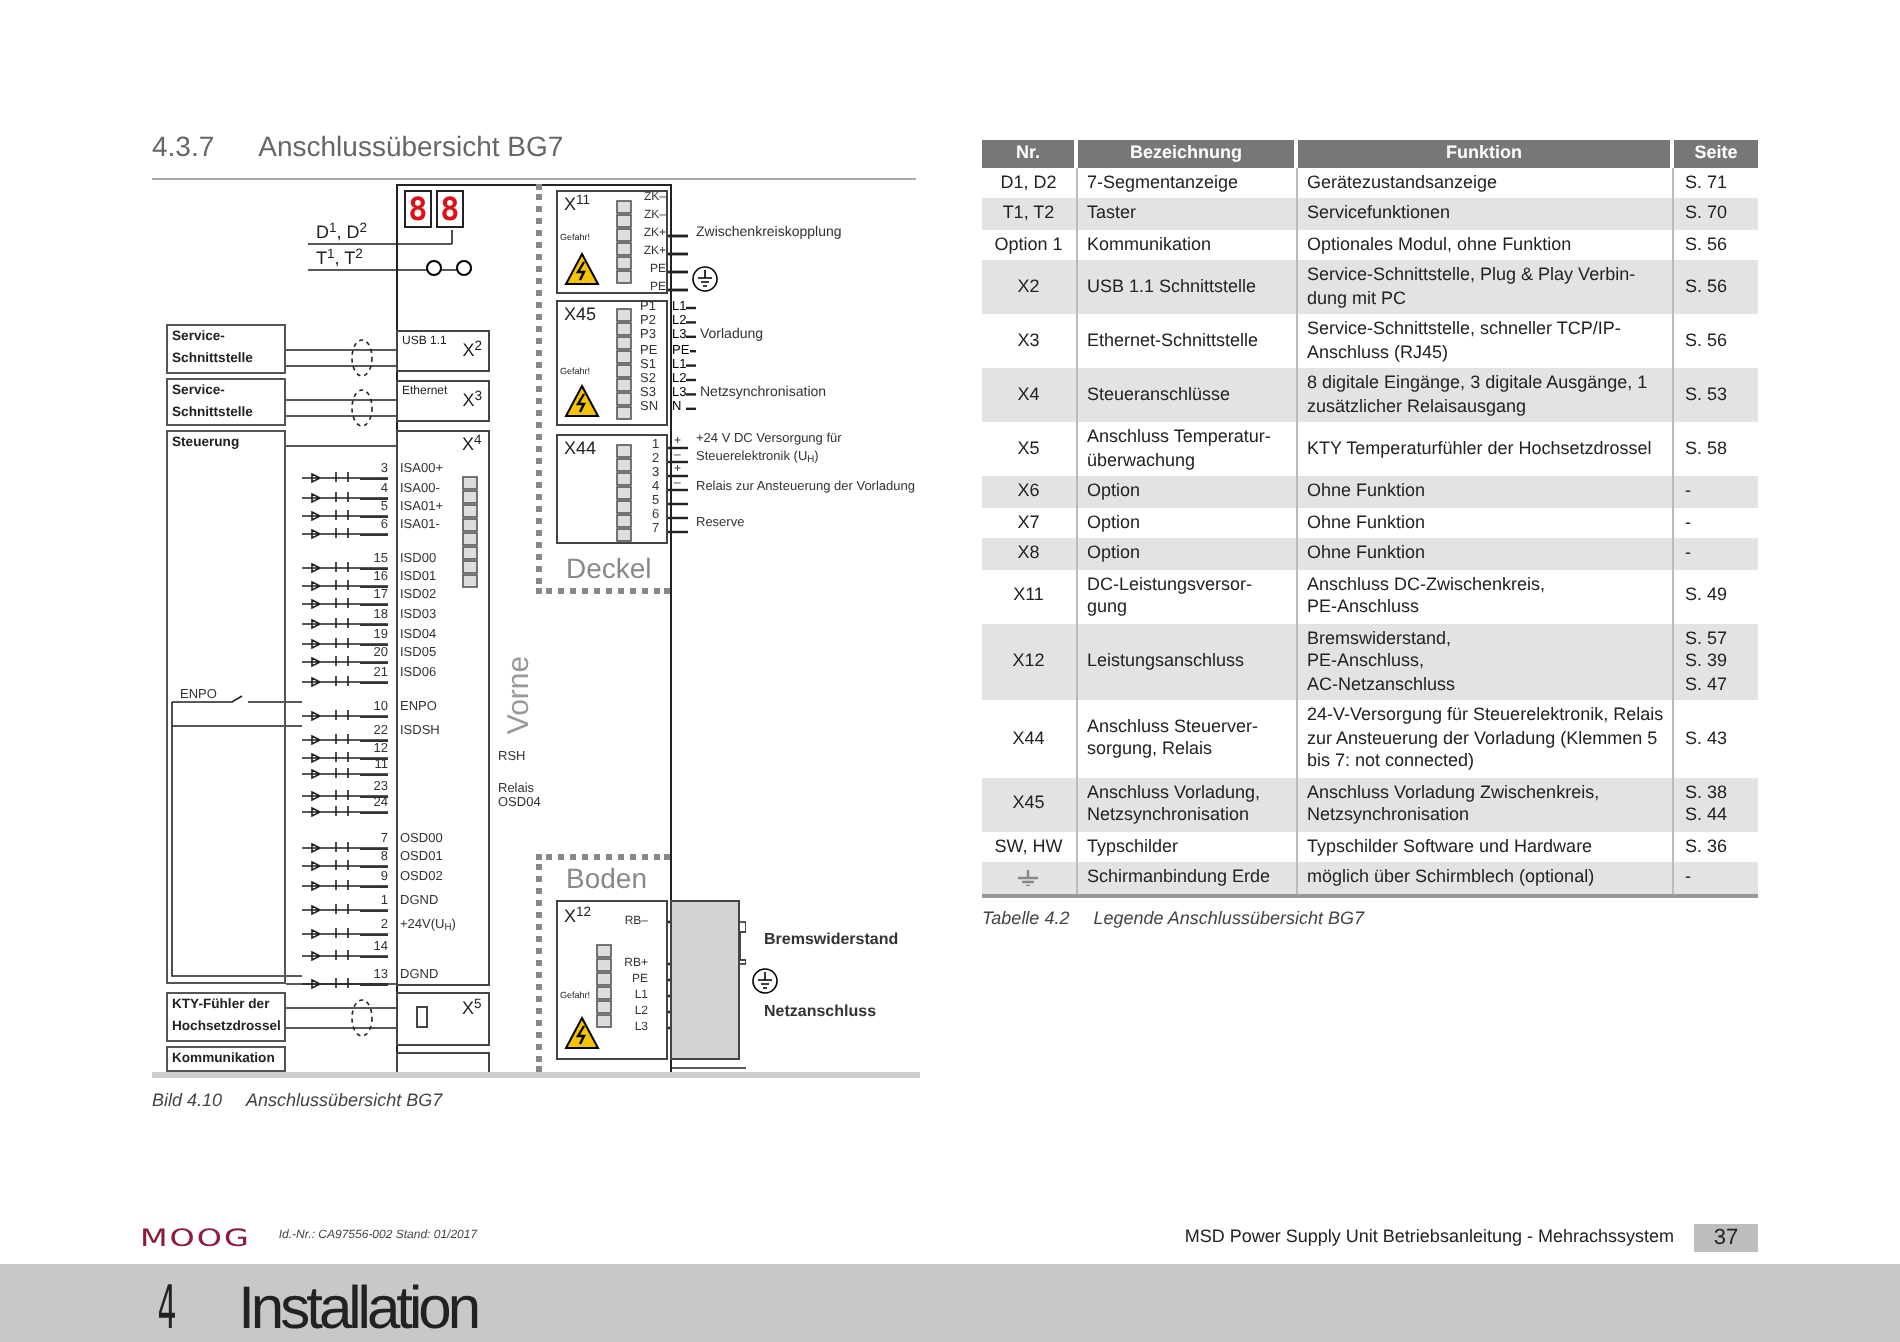  I want to click on connector-label: X44, so click(580, 449).